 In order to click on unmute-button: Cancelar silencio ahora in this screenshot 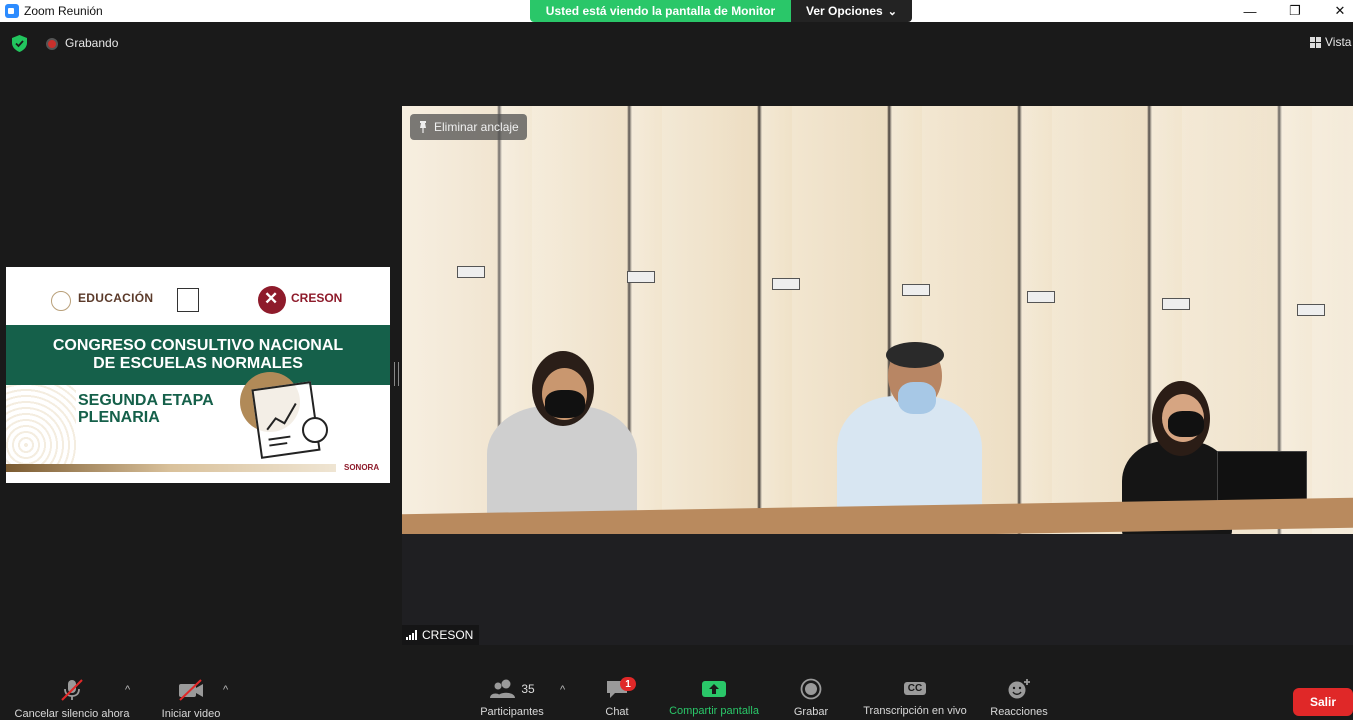, I will do `click(72, 696)`.